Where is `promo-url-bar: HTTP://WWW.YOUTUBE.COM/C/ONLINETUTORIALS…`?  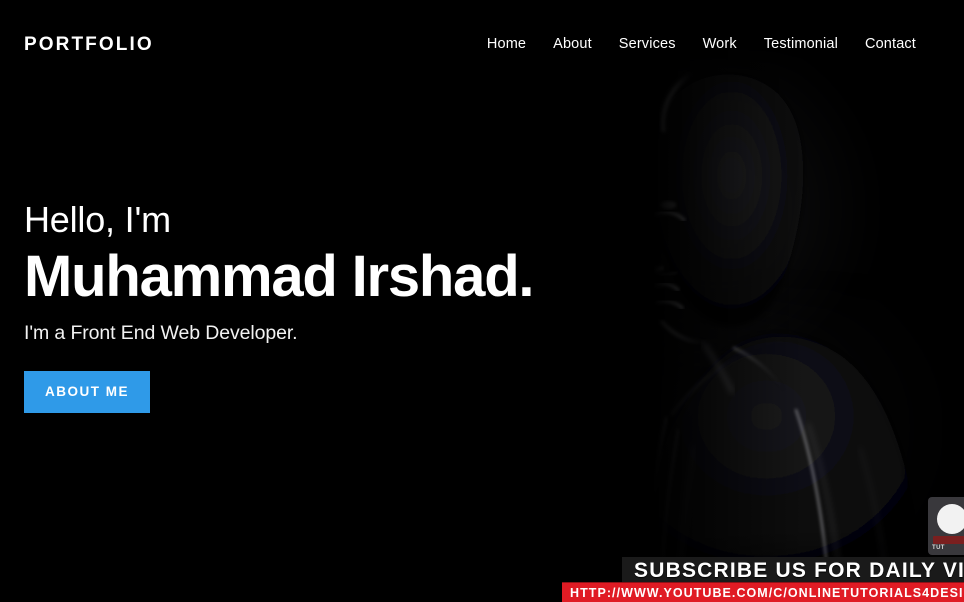 promo-url-bar: HTTP://WWW.YOUTUBE.COM/C/ONLINETUTORIALS… is located at coordinates (763, 592).